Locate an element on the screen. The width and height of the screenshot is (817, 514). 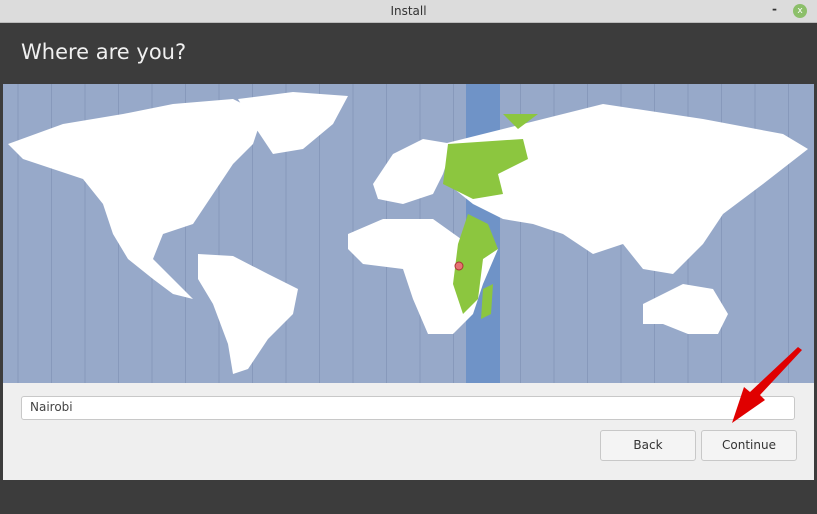
close-button: x is located at coordinates (800, 11).